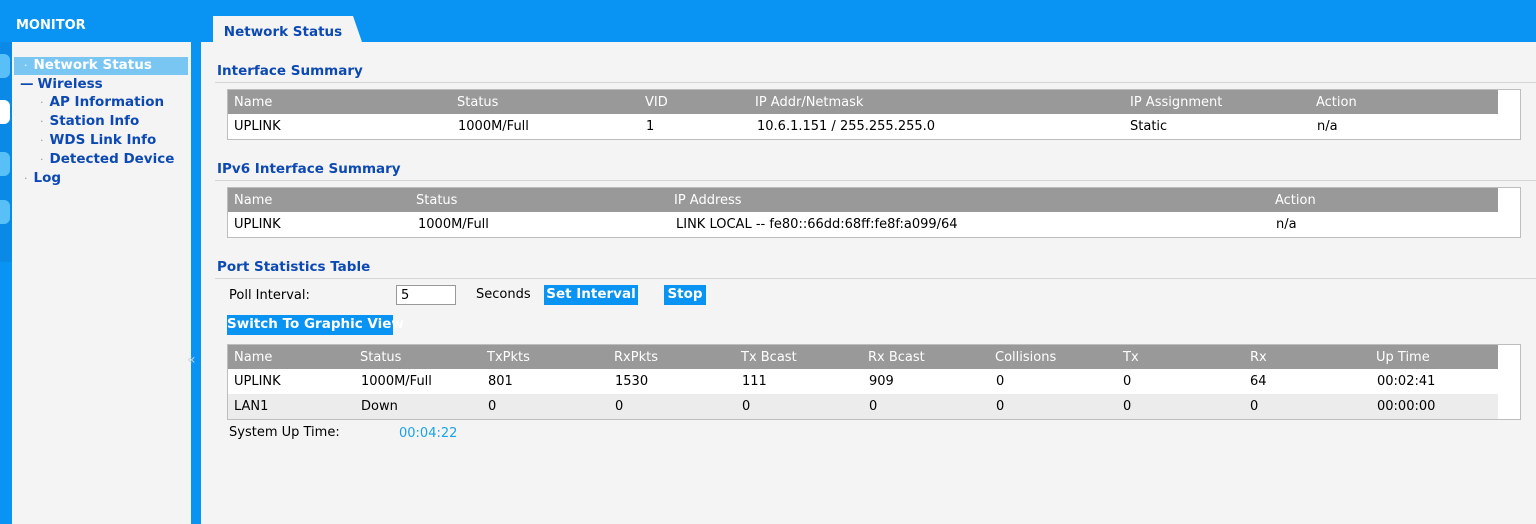 The image size is (1536, 524). Describe the element at coordinates (896, 357) in the screenshot. I see `column-header: Rx Bcast` at that location.